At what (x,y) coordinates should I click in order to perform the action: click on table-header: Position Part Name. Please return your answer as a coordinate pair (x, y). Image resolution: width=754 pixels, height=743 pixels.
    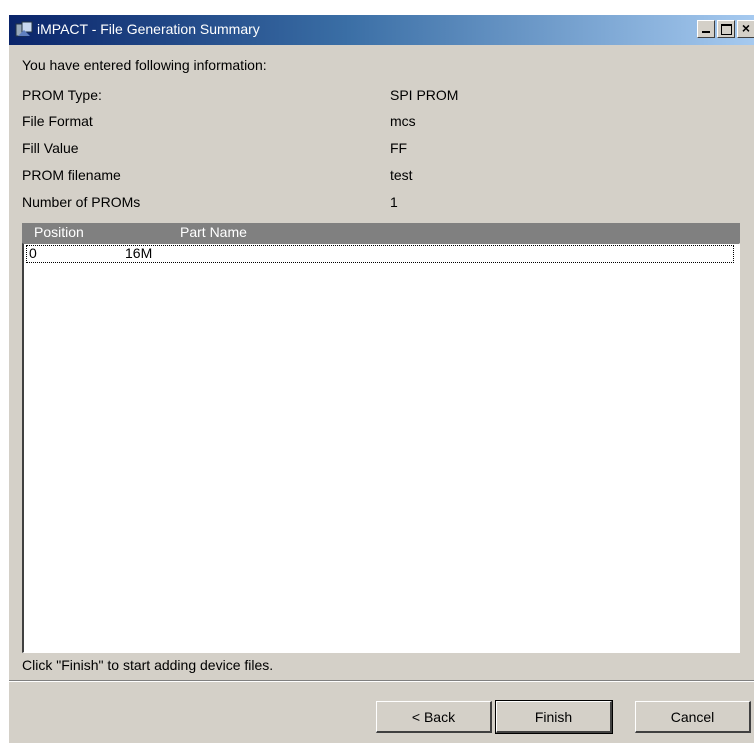
    Looking at the image, I should click on (381, 233).